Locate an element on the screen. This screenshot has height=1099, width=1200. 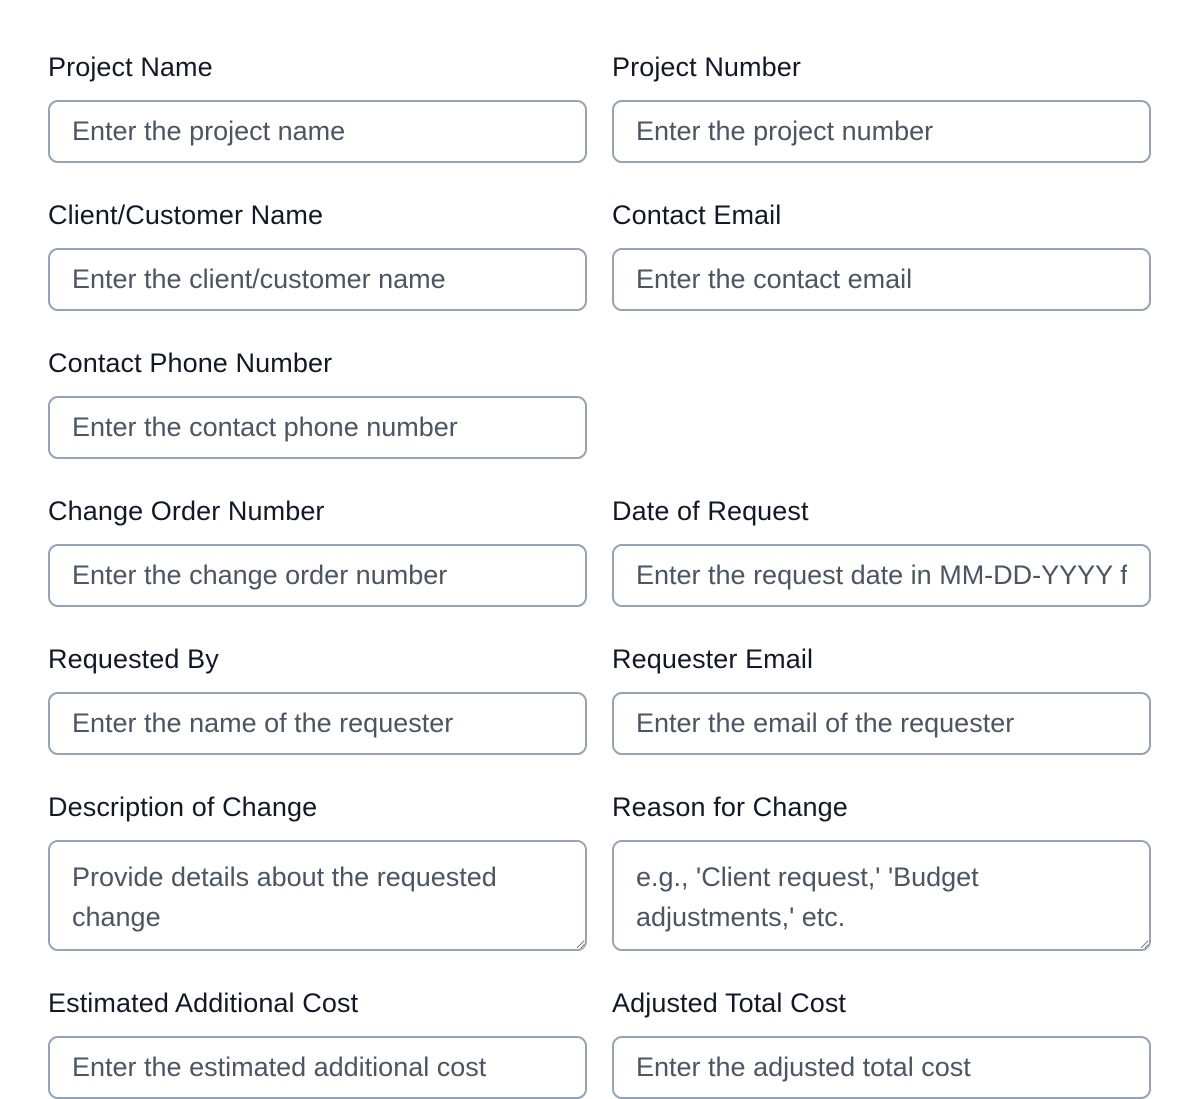
form-row: Change Order Number Date of Request is located at coordinates (600, 525).